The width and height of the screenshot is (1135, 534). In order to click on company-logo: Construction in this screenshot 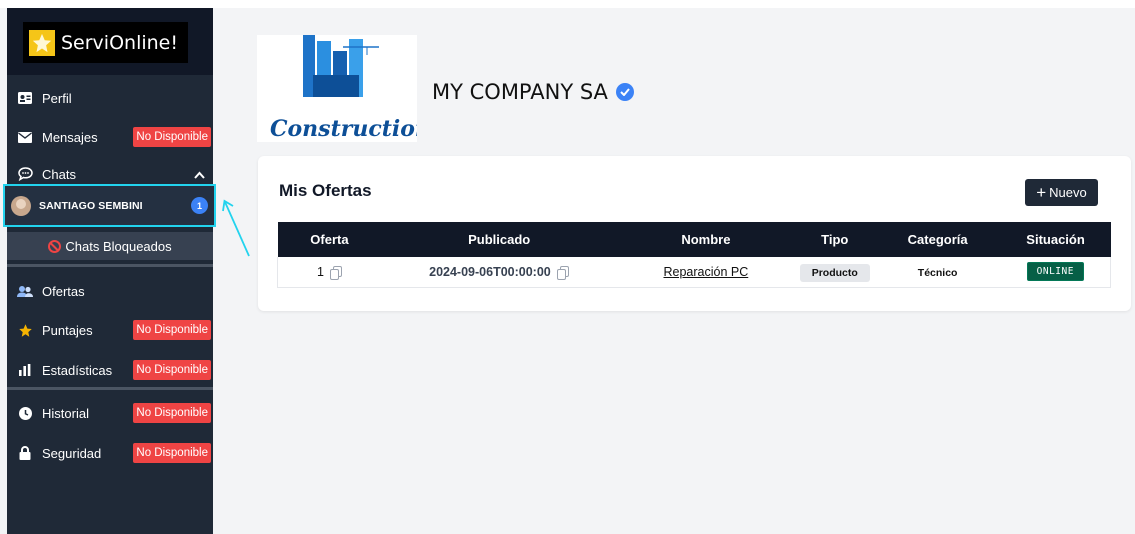, I will do `click(337, 88)`.